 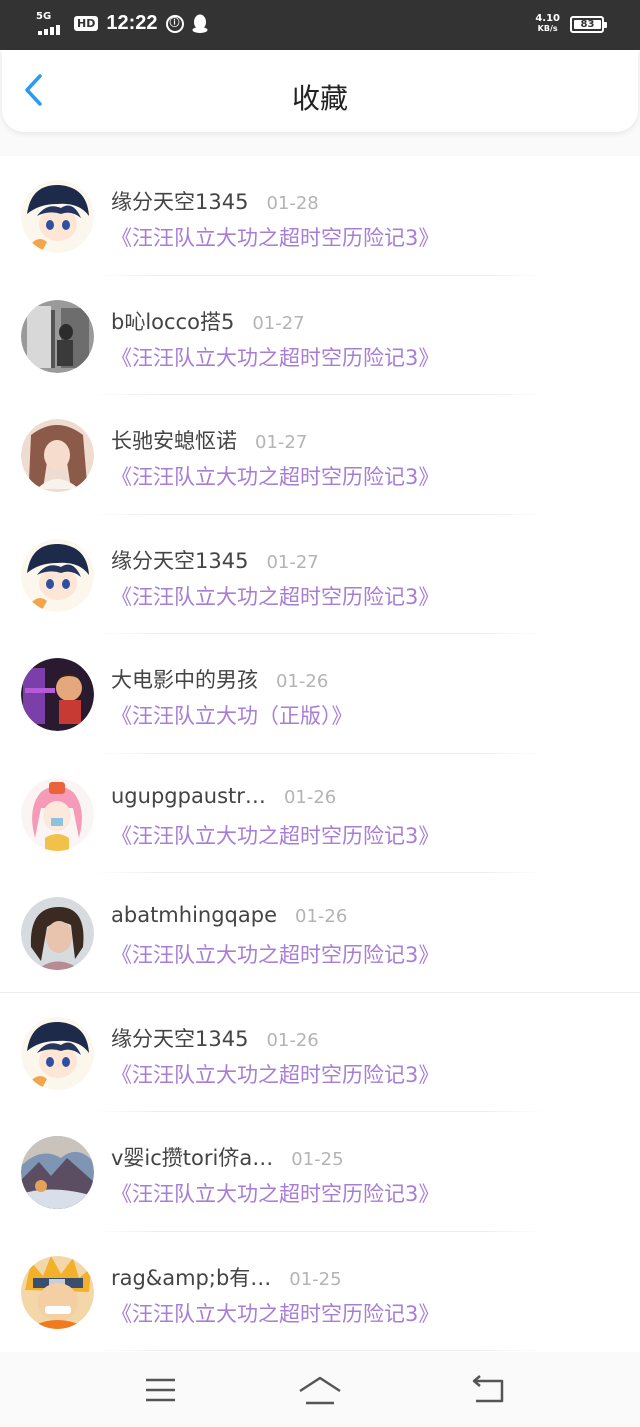 What do you see at coordinates (174, 440) in the screenshot?
I see `username: 长驰安螅怄诺` at bounding box center [174, 440].